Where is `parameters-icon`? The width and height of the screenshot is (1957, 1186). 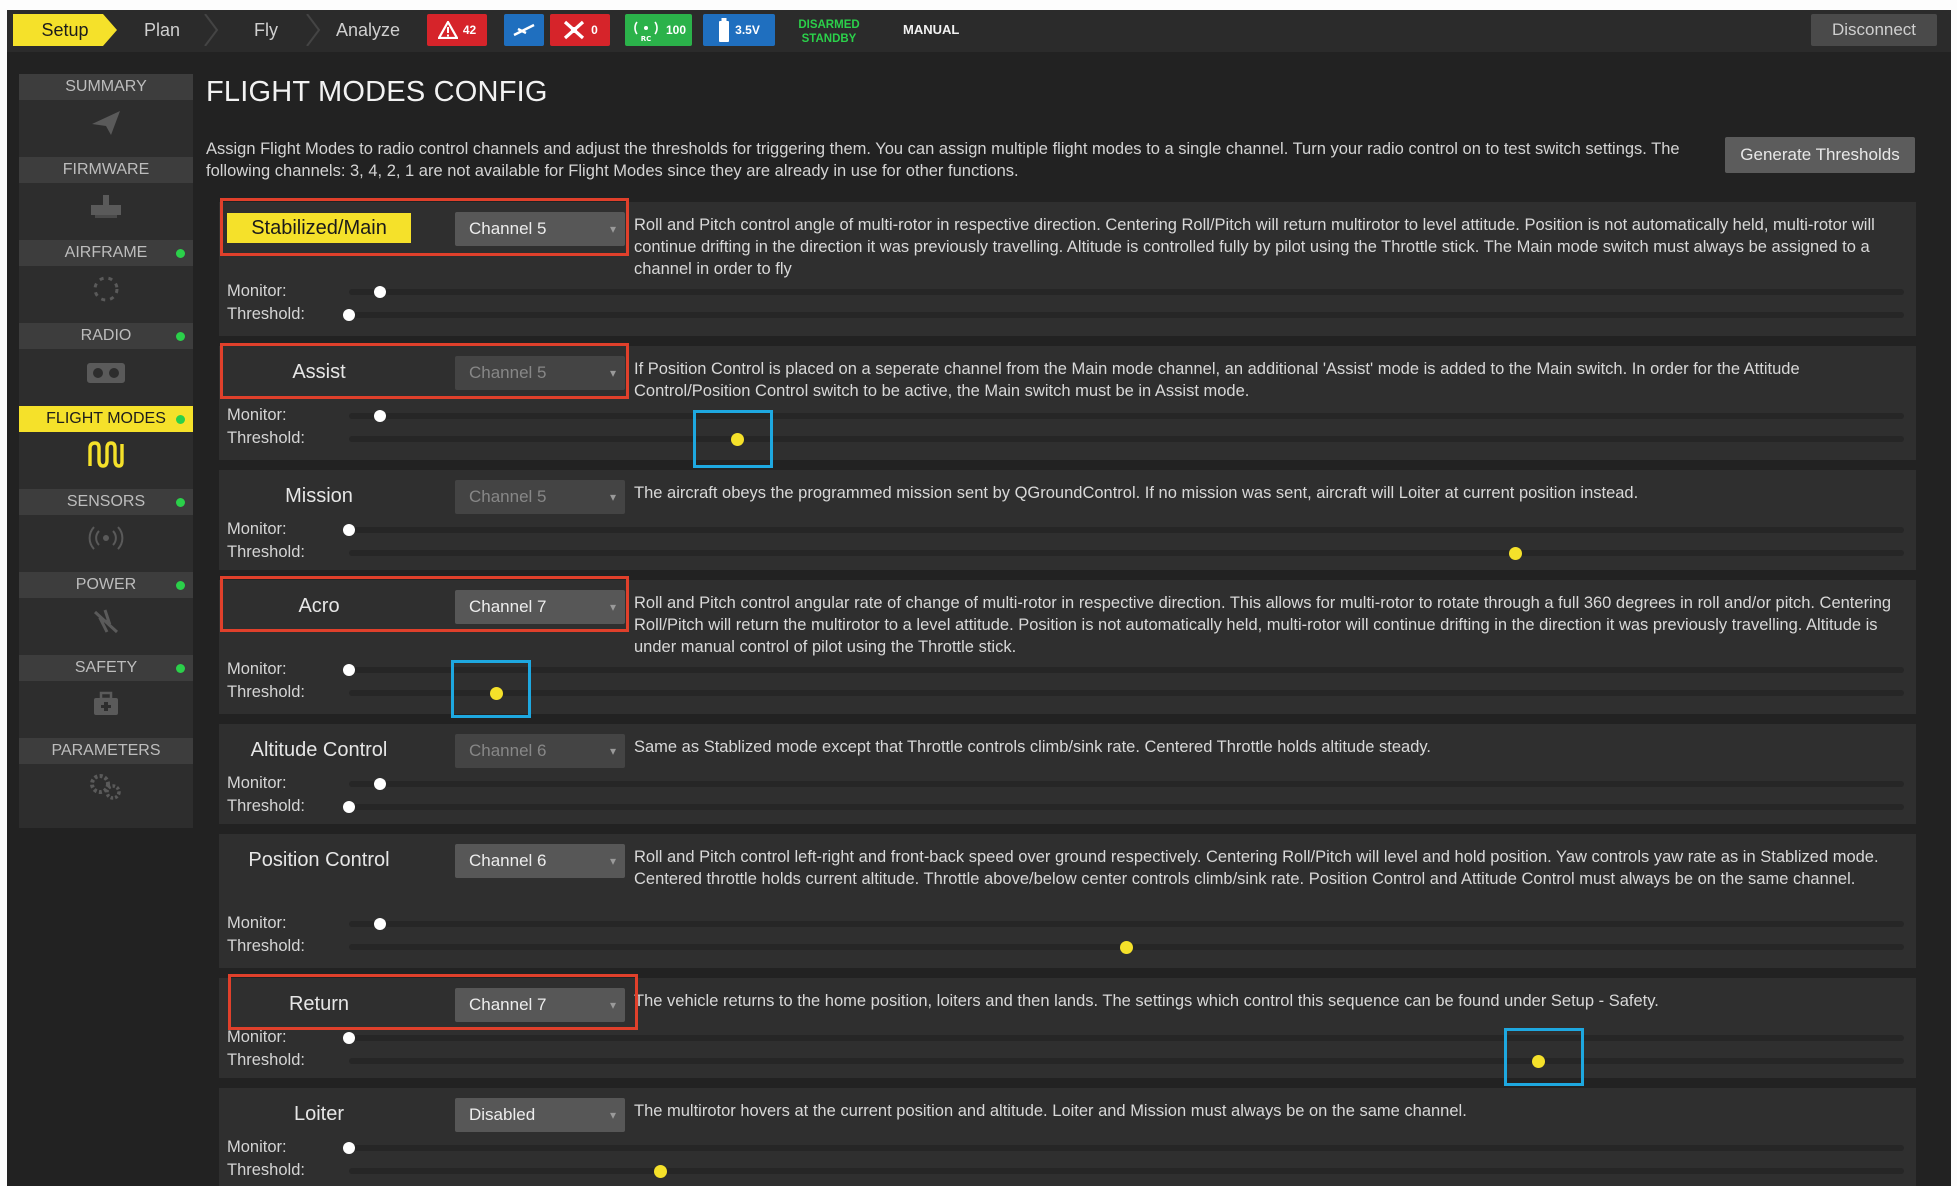
parameters-icon is located at coordinates (106, 787).